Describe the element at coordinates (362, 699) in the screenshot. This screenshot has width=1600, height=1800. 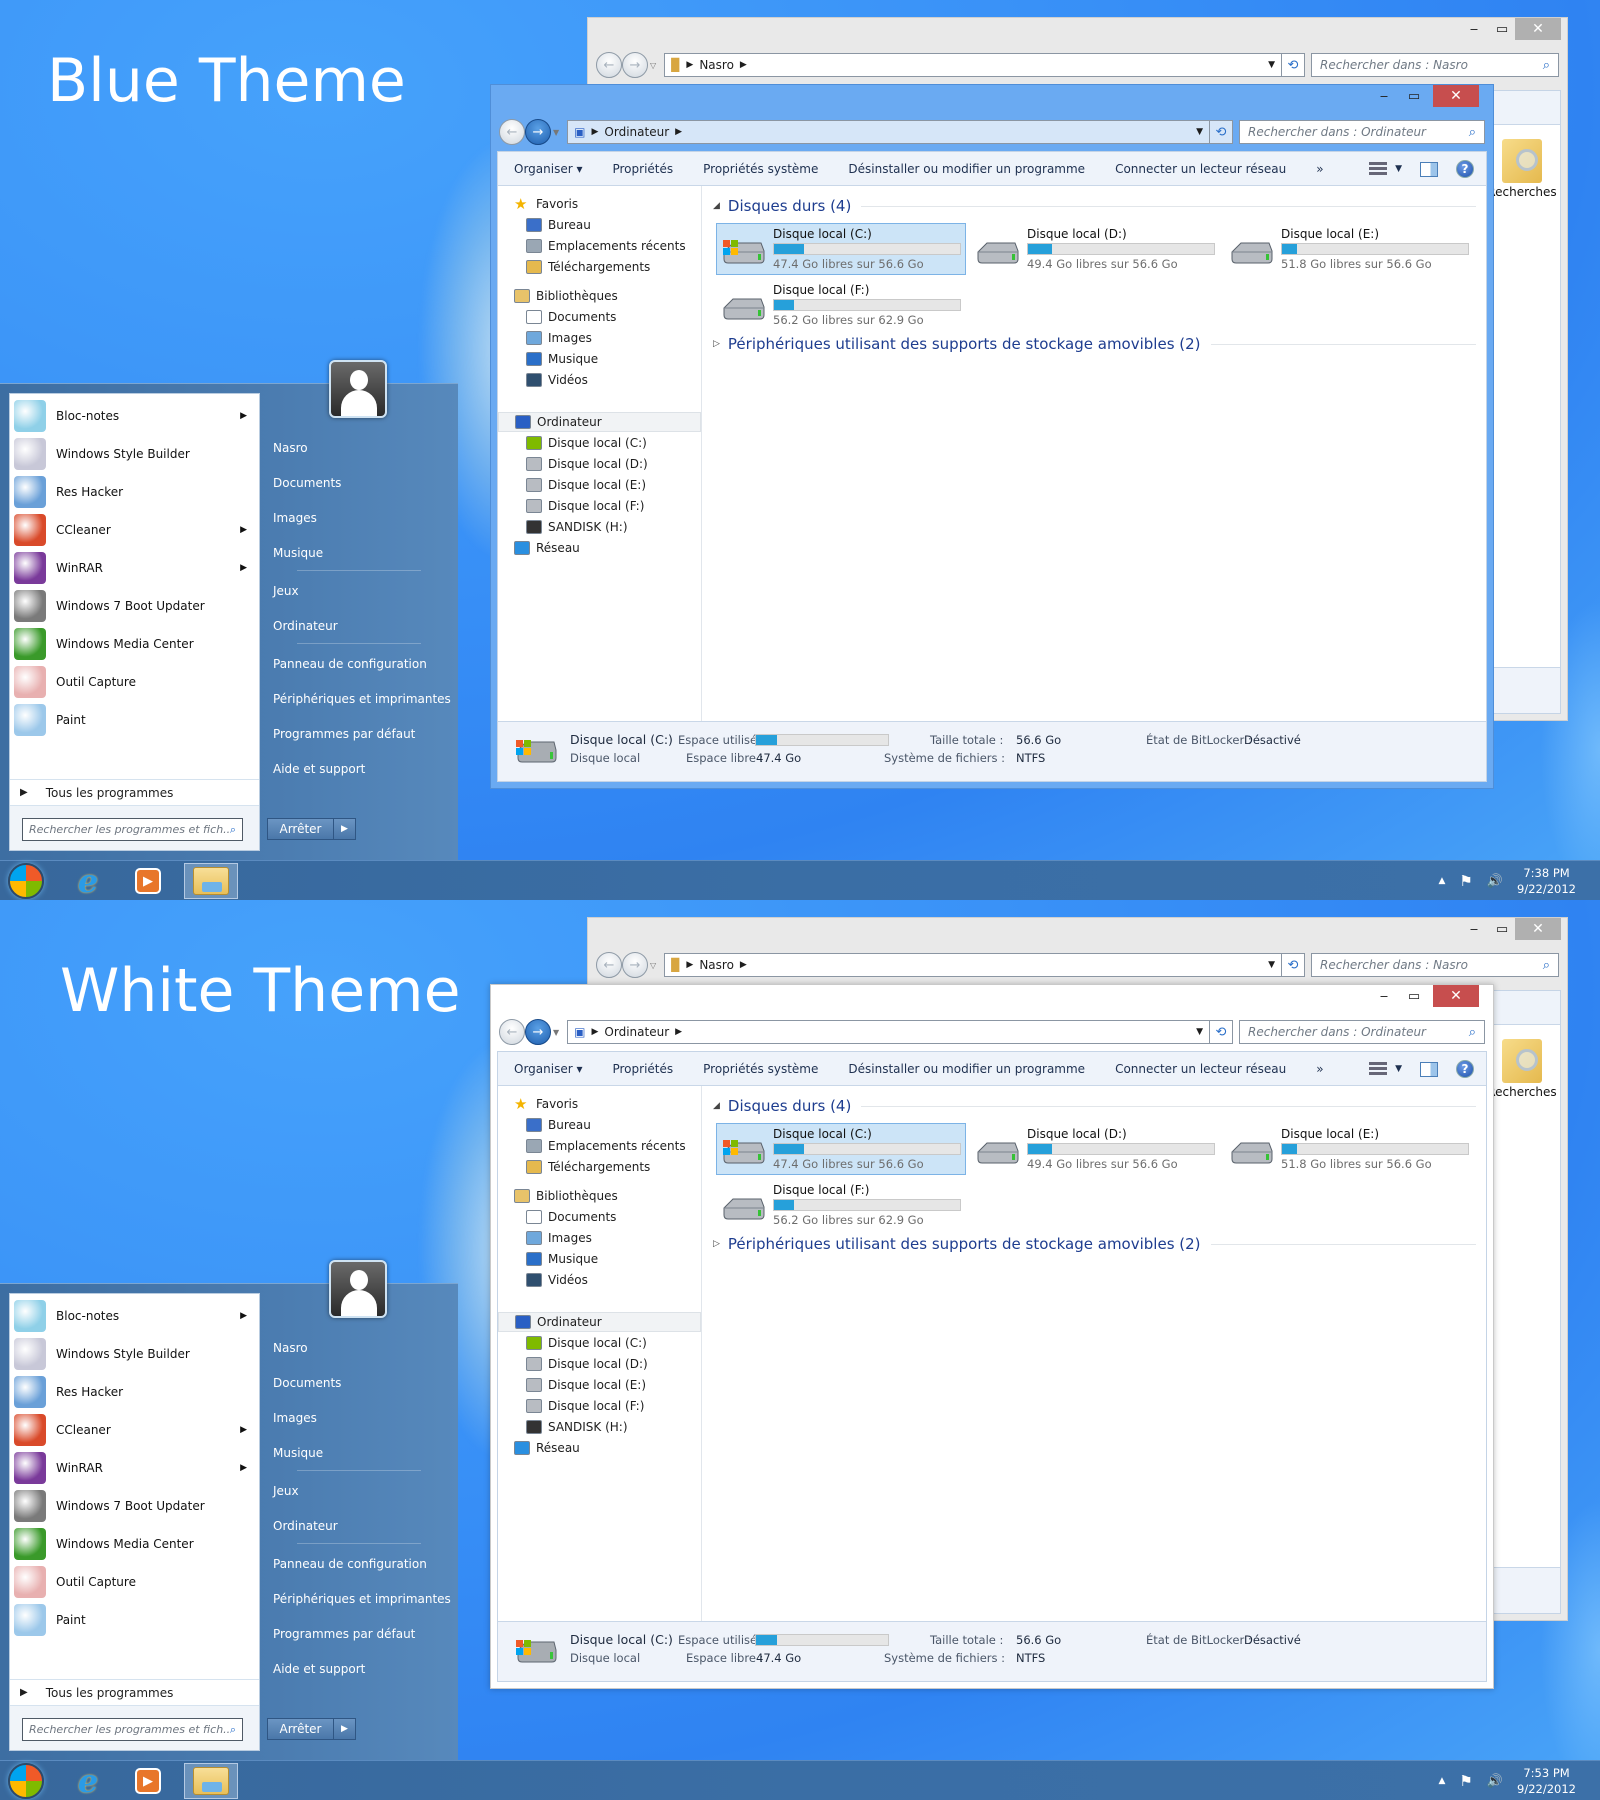
I see `start-menu-link: Périphériques et imprimantes` at that location.